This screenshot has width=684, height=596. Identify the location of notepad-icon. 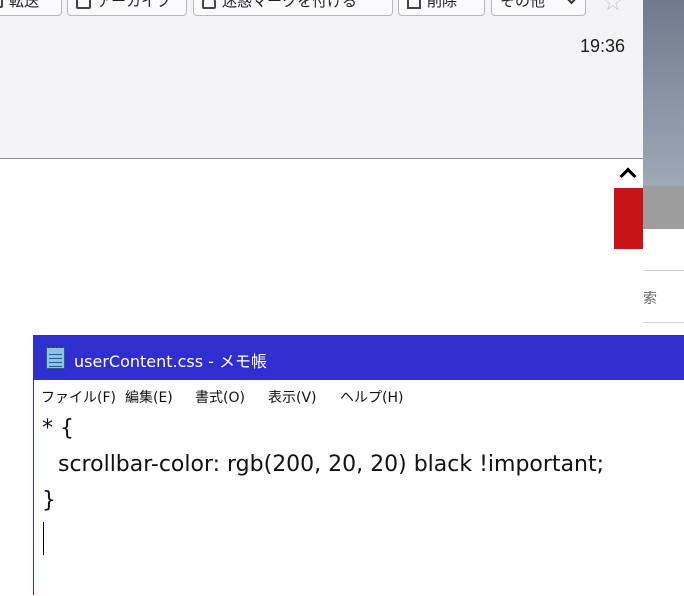
(55, 357).